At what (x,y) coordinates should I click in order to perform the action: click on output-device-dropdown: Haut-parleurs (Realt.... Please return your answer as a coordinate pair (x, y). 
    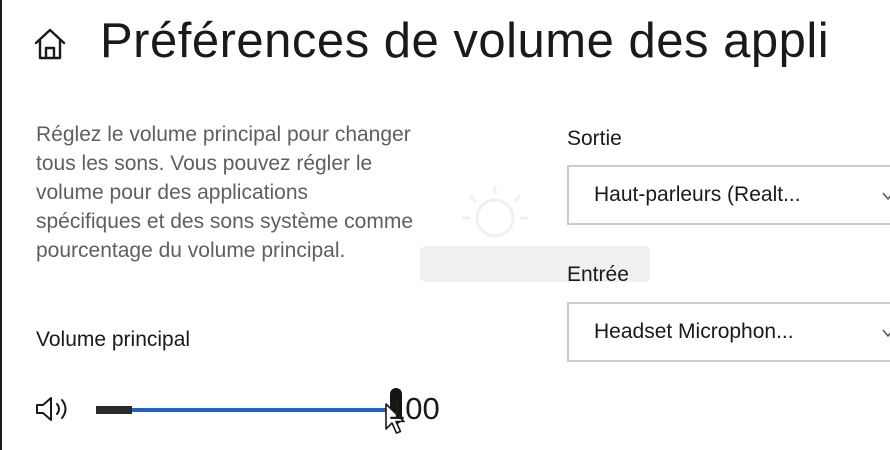
    Looking at the image, I should click on (728, 195).